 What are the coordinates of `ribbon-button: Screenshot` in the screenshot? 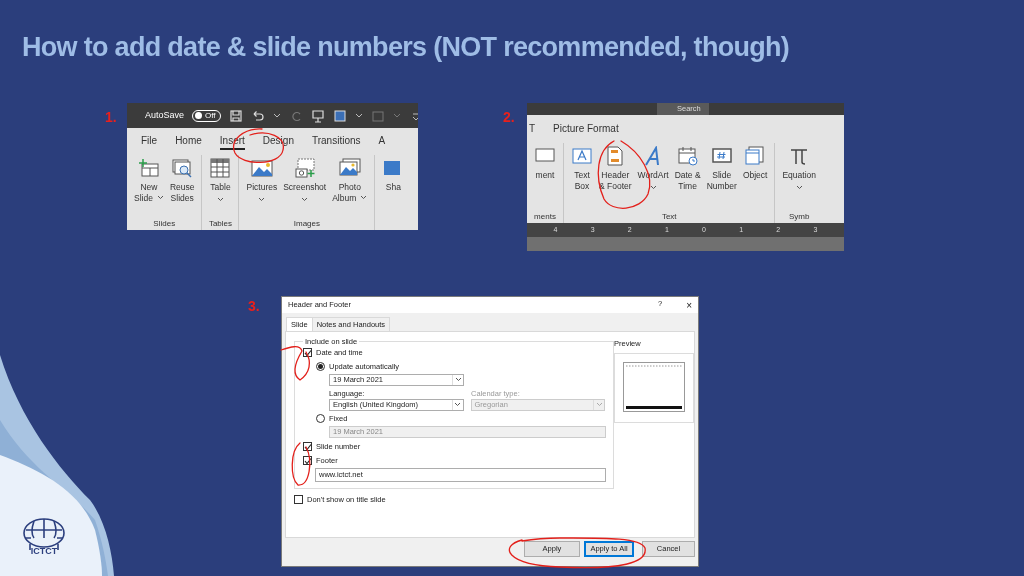 It's located at (305, 189).